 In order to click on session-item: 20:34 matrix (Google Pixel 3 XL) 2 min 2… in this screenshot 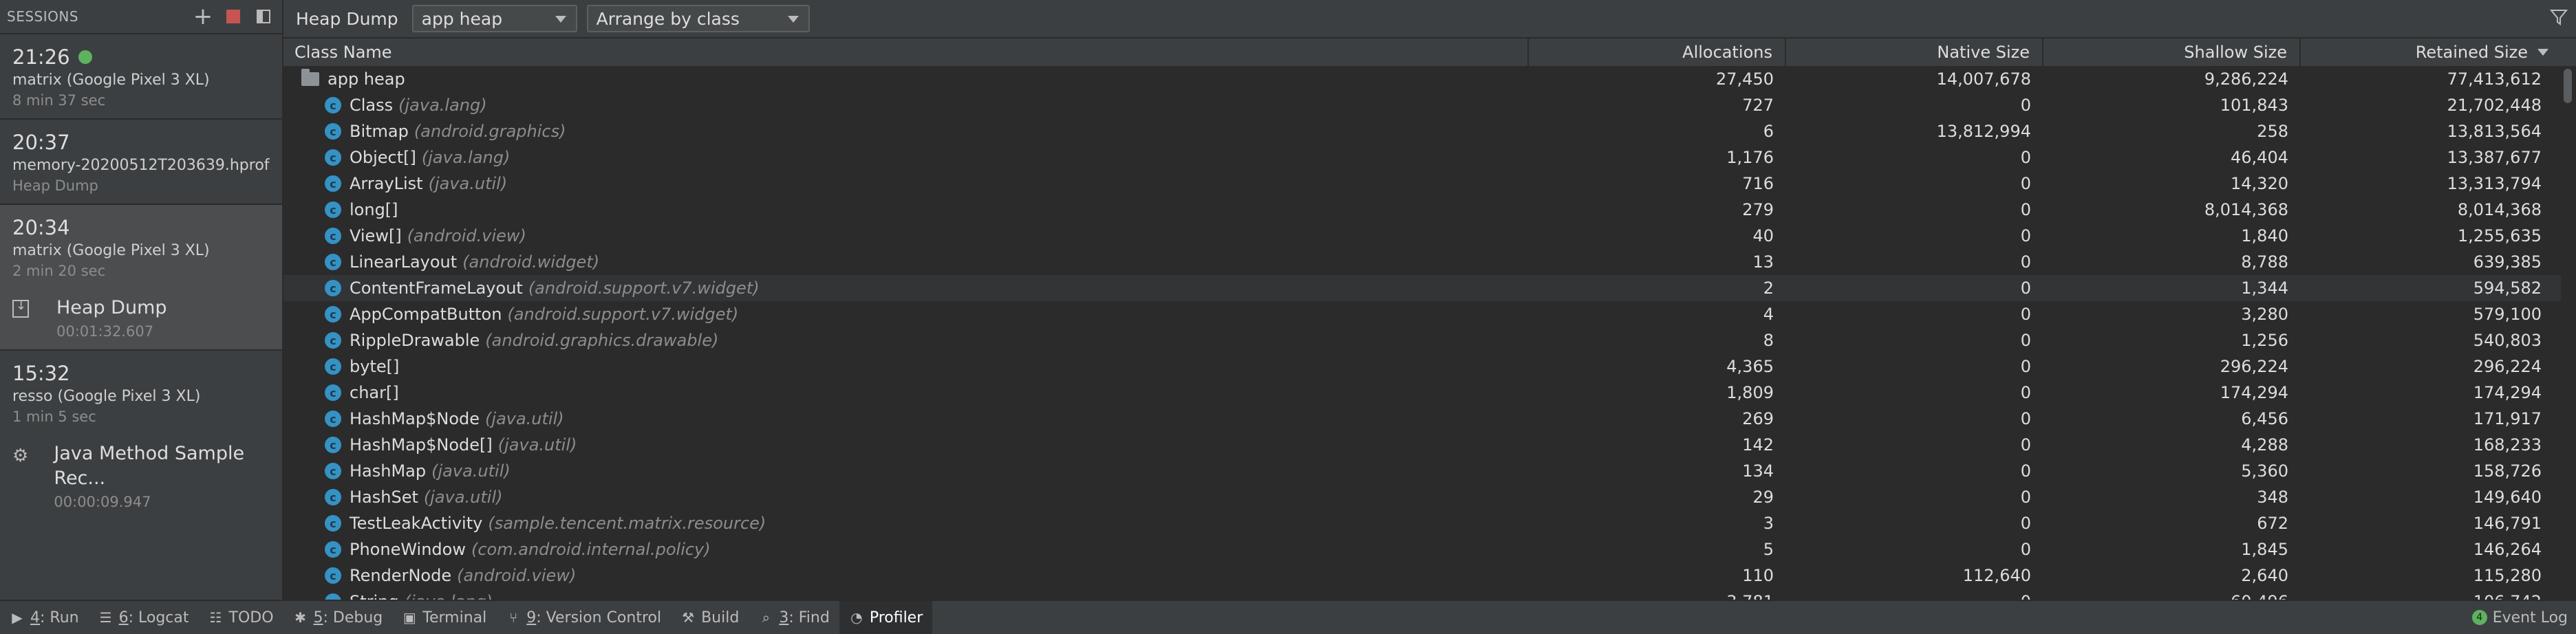, I will do `click(141, 247)`.